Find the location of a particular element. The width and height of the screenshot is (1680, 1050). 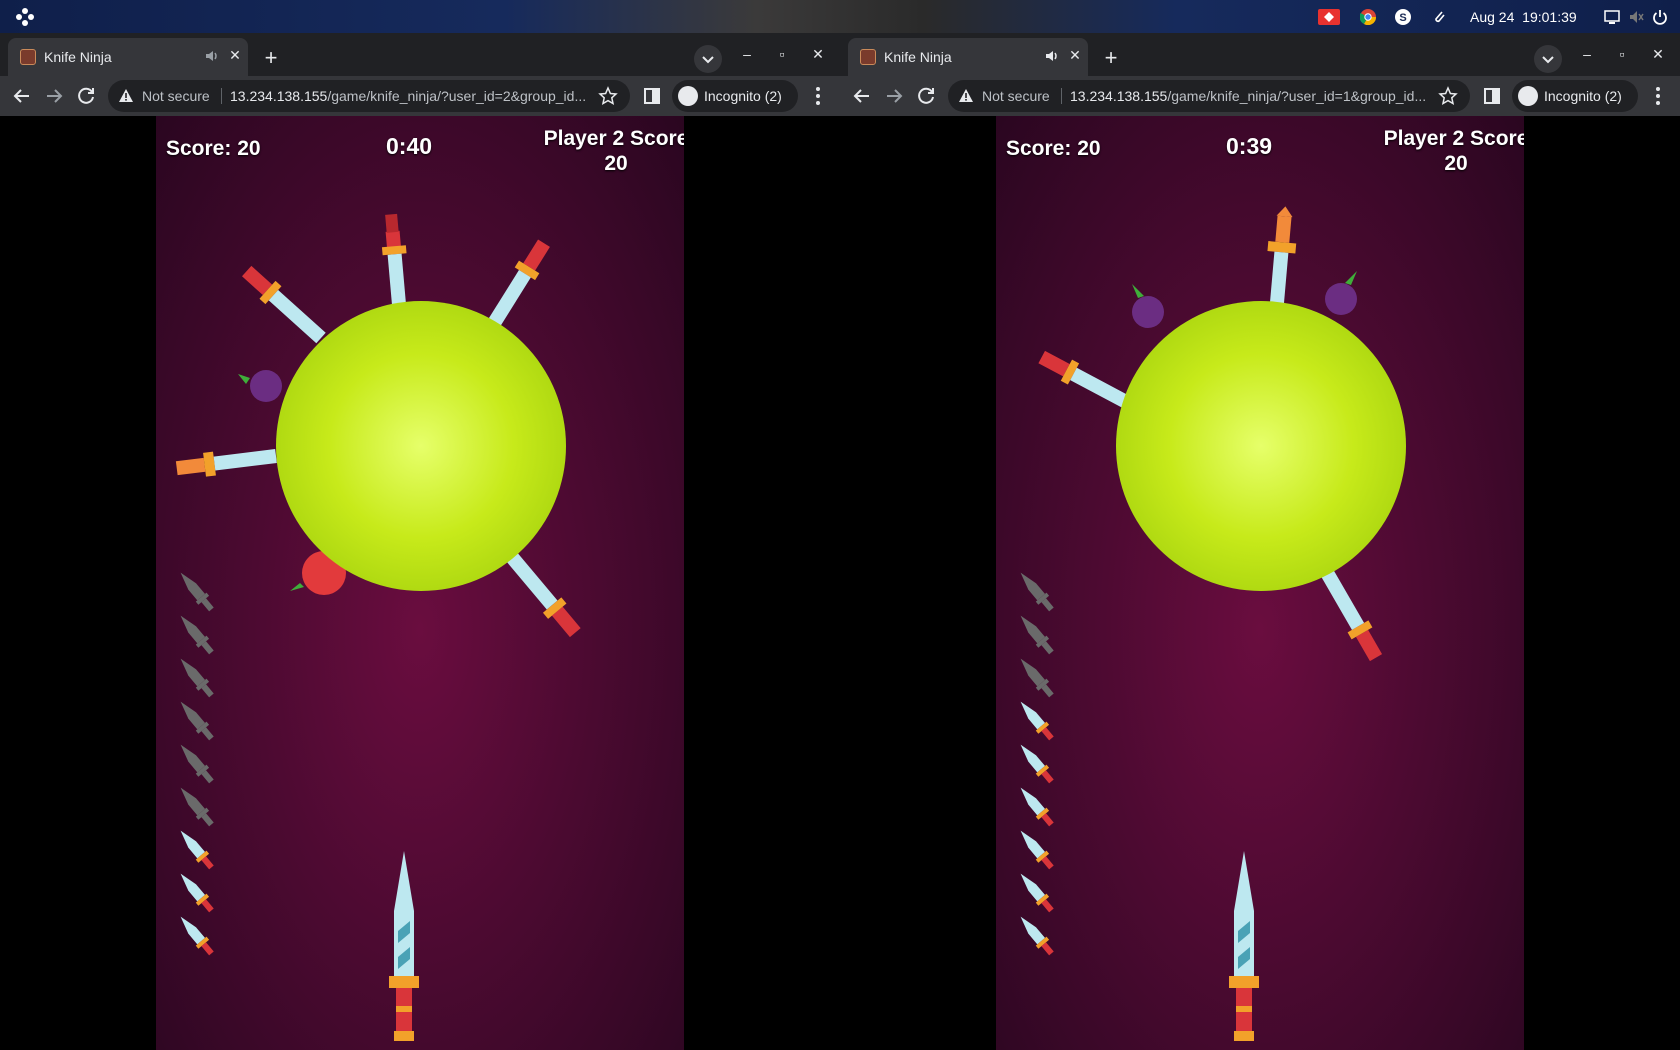

skype-icon: S is located at coordinates (1403, 17).